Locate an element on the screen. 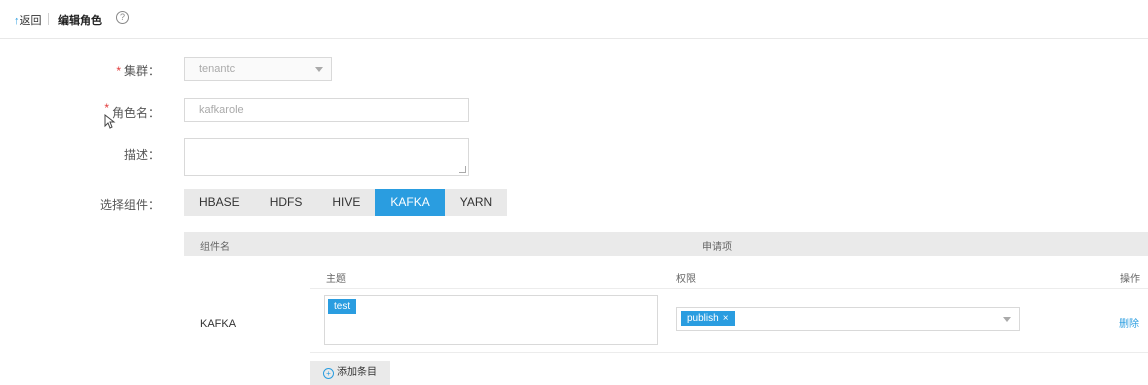 This screenshot has width=1148, height=385. divider is located at coordinates (48, 19).